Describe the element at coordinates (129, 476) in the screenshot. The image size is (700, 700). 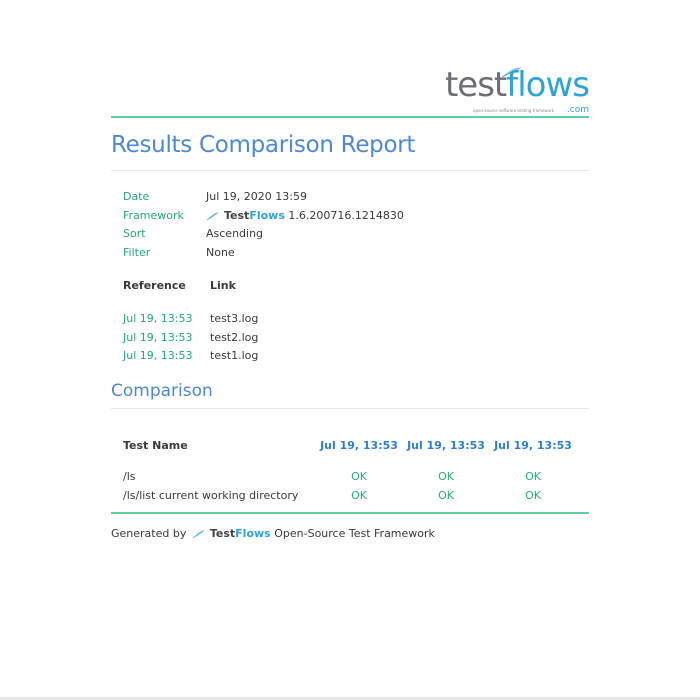
I see `test-name: /ls` at that location.